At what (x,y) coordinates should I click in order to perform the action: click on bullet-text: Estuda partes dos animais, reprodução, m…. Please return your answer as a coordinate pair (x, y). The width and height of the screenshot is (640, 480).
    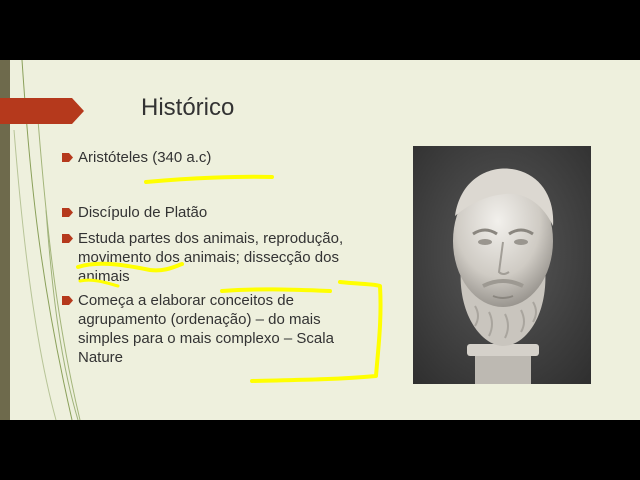
    Looking at the image, I should click on (211, 257).